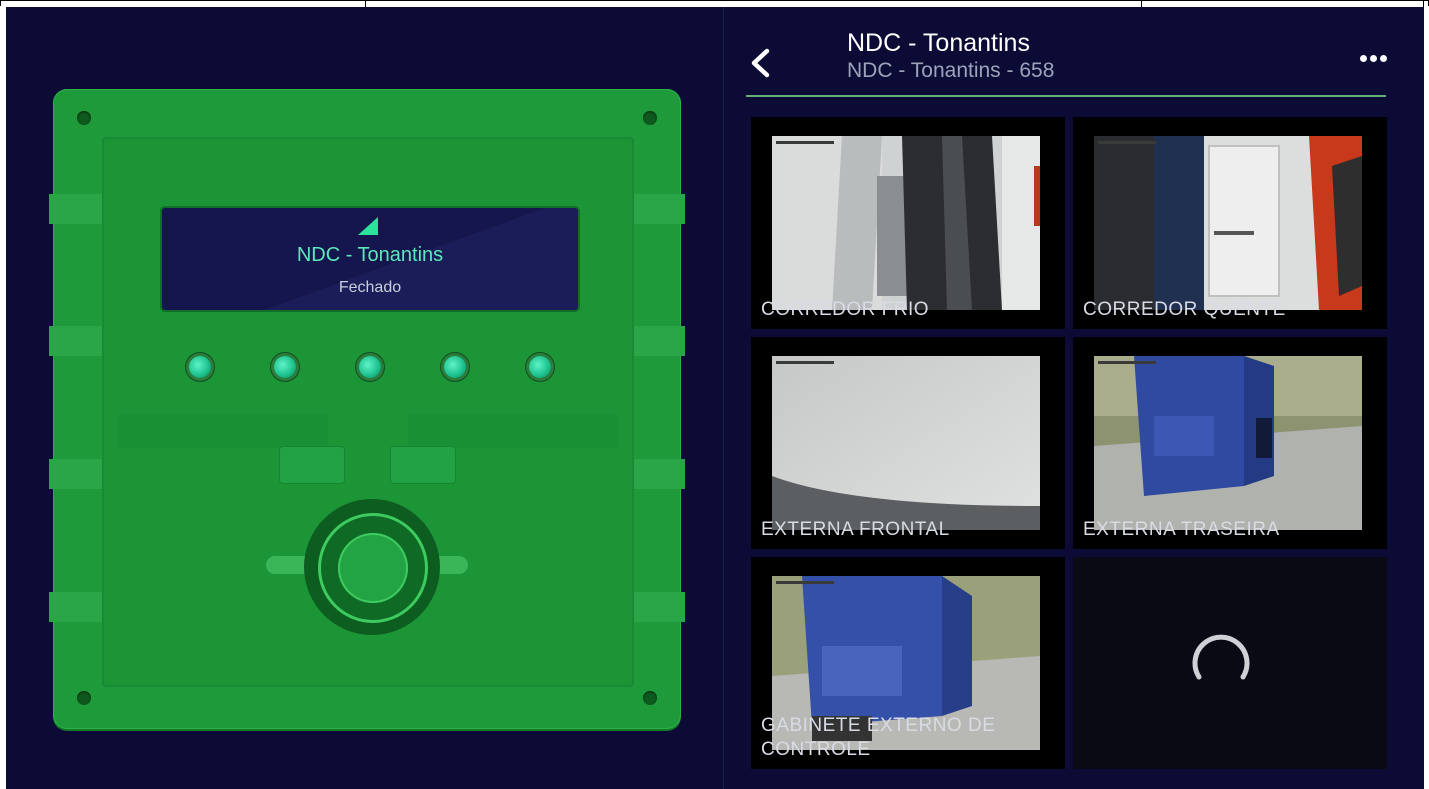 The image size is (1429, 789). I want to click on lock-knob, so click(373, 568).